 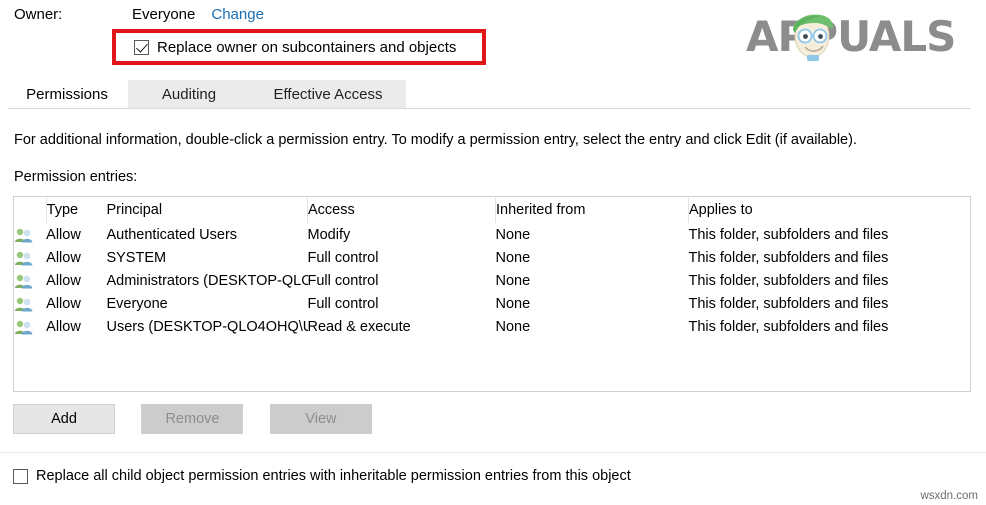 What do you see at coordinates (30, 210) in the screenshot?
I see `header-icon-spacer` at bounding box center [30, 210].